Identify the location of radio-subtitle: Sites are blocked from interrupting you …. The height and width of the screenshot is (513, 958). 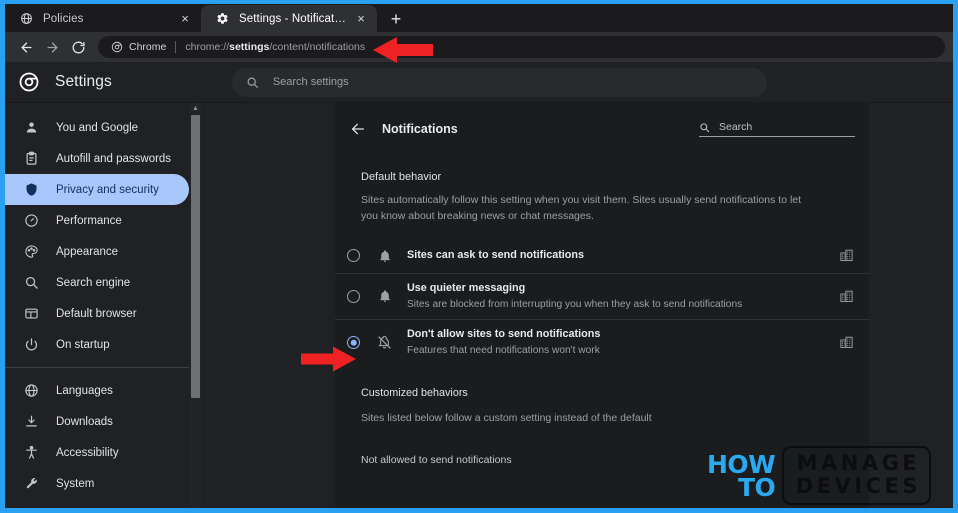
(575, 305).